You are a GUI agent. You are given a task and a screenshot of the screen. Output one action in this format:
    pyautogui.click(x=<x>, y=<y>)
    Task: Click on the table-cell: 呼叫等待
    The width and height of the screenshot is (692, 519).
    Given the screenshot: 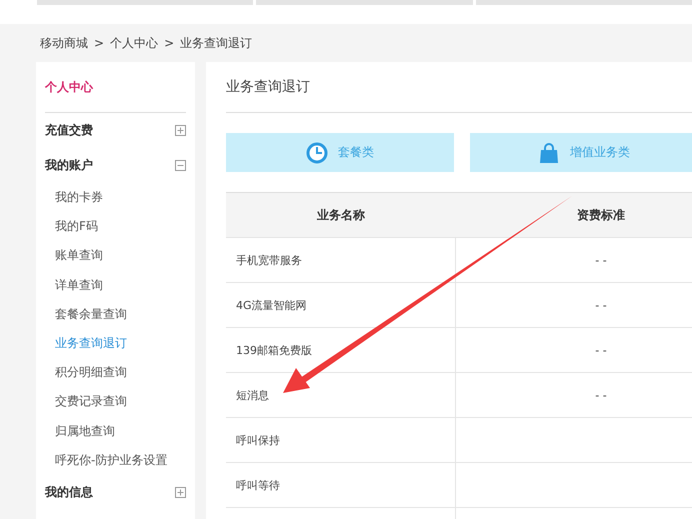 What is the action you would take?
    pyautogui.click(x=258, y=485)
    